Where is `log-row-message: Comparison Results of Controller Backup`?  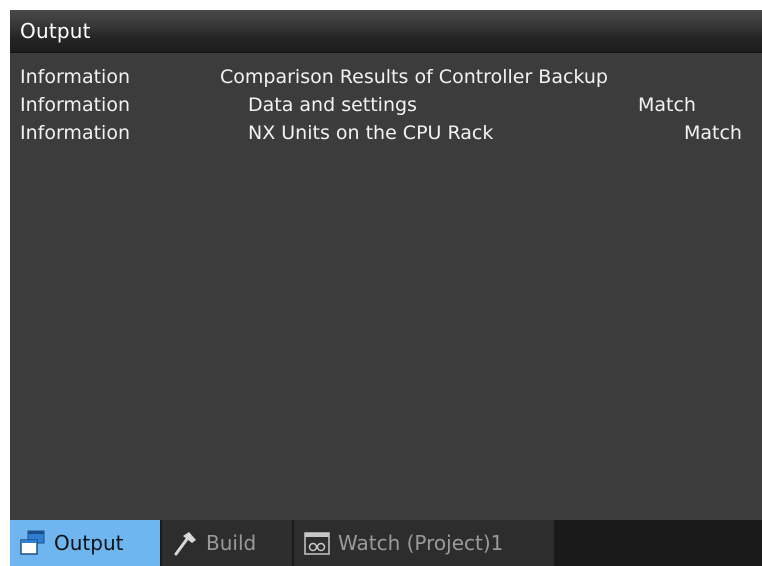
log-row-message: Comparison Results of Controller Backup is located at coordinates (414, 77).